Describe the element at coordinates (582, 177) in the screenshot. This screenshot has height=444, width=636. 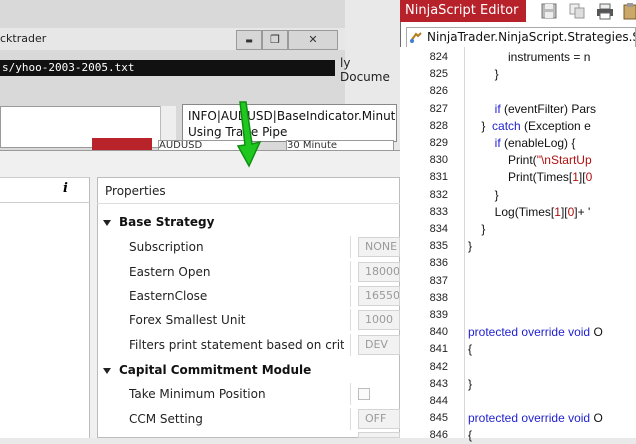
I see `code-token: ][` at that location.